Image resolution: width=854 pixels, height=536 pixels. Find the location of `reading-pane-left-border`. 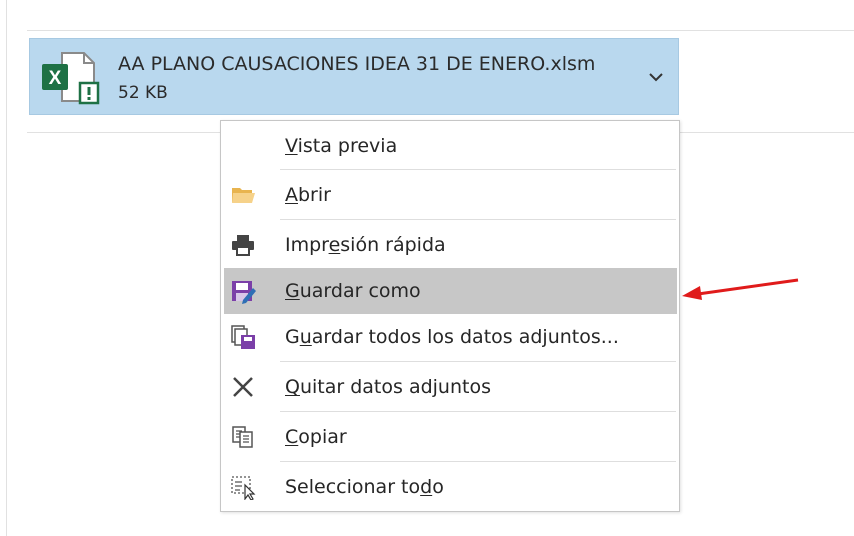

reading-pane-left-border is located at coordinates (6, 268).